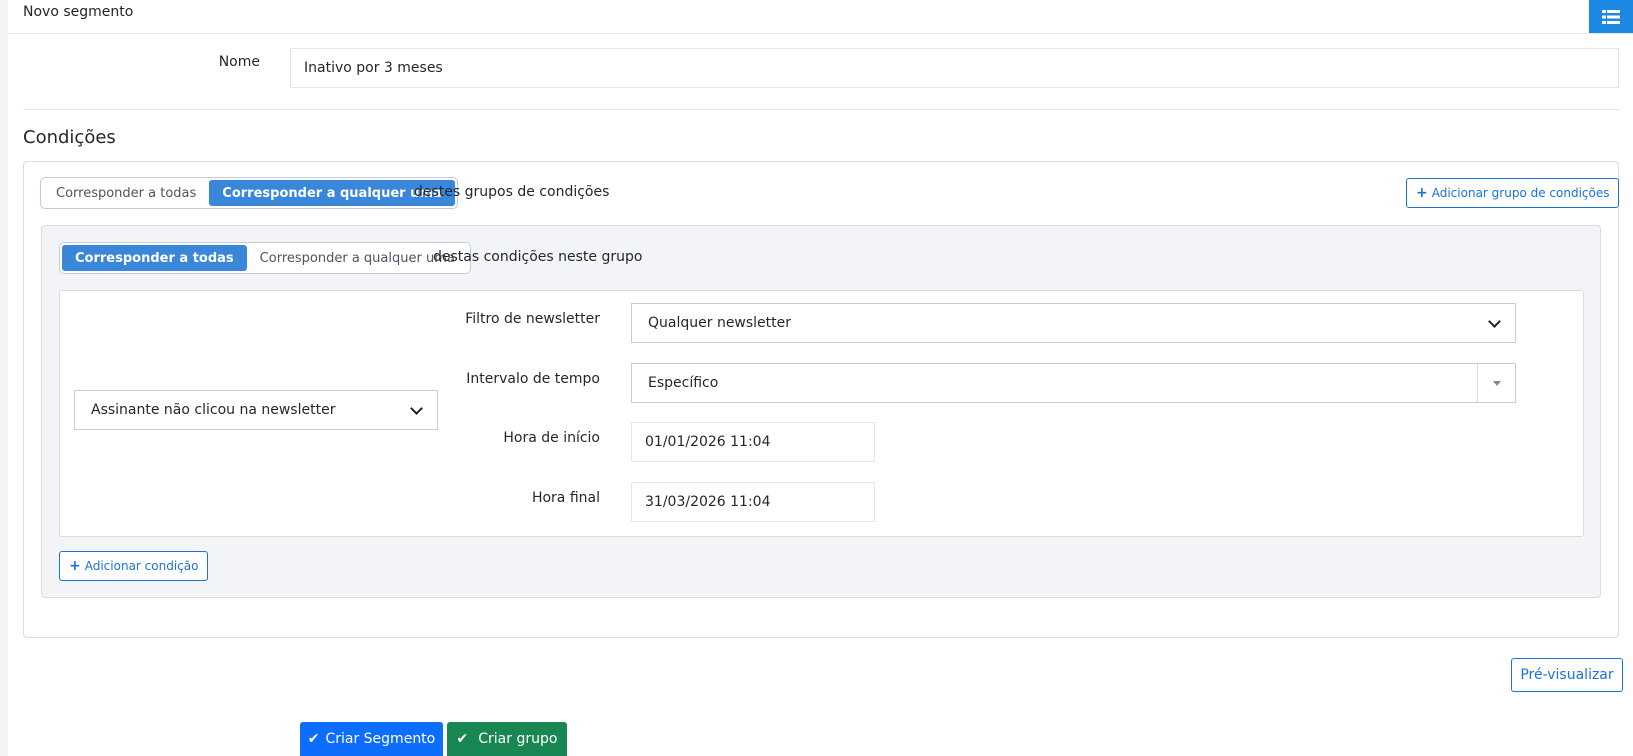  Describe the element at coordinates (821, 109) in the screenshot. I see `divider` at that location.